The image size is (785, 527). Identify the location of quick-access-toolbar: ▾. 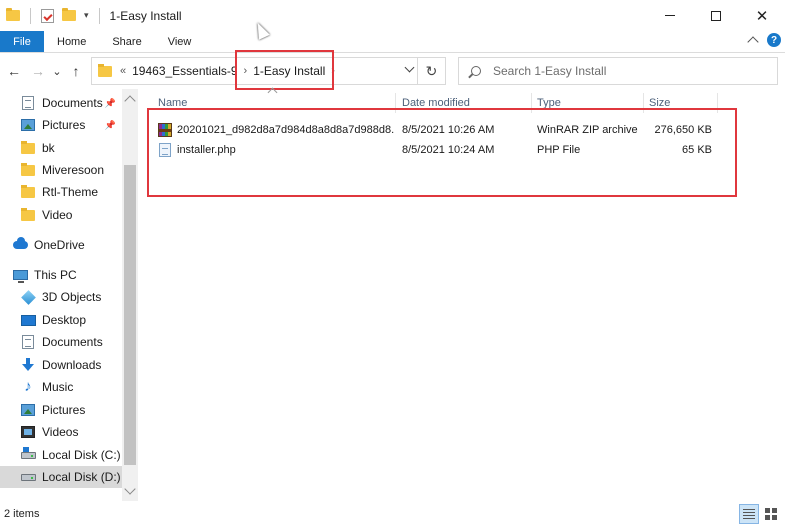
(53, 15).